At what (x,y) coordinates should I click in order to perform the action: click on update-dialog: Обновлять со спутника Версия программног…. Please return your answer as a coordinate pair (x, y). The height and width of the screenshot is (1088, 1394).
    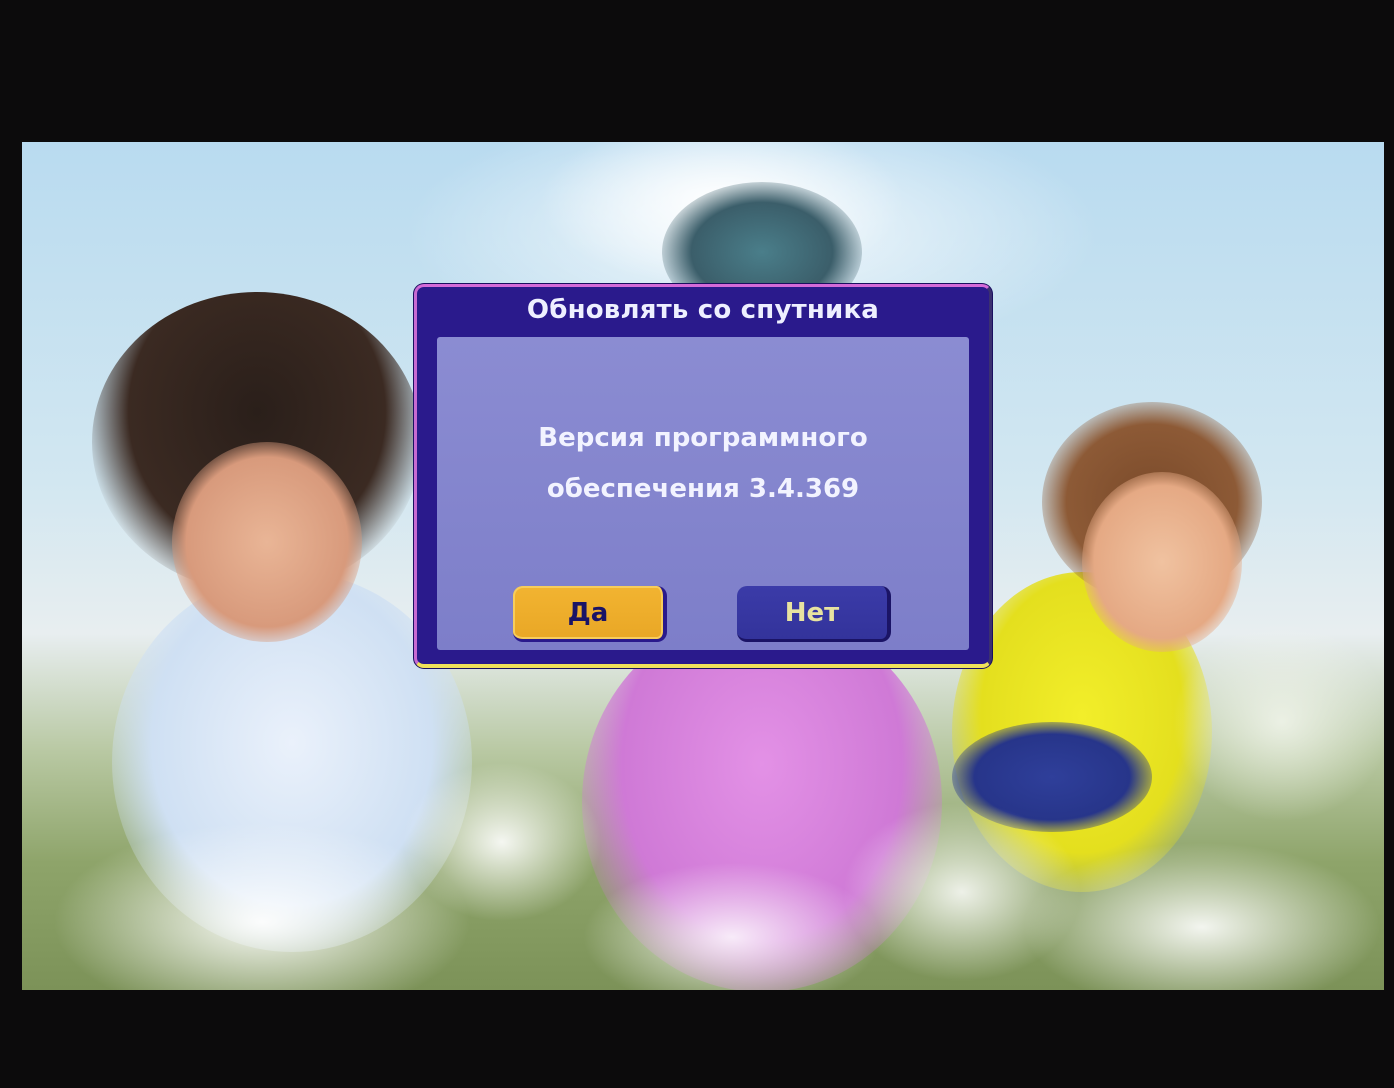
    Looking at the image, I should click on (703, 476).